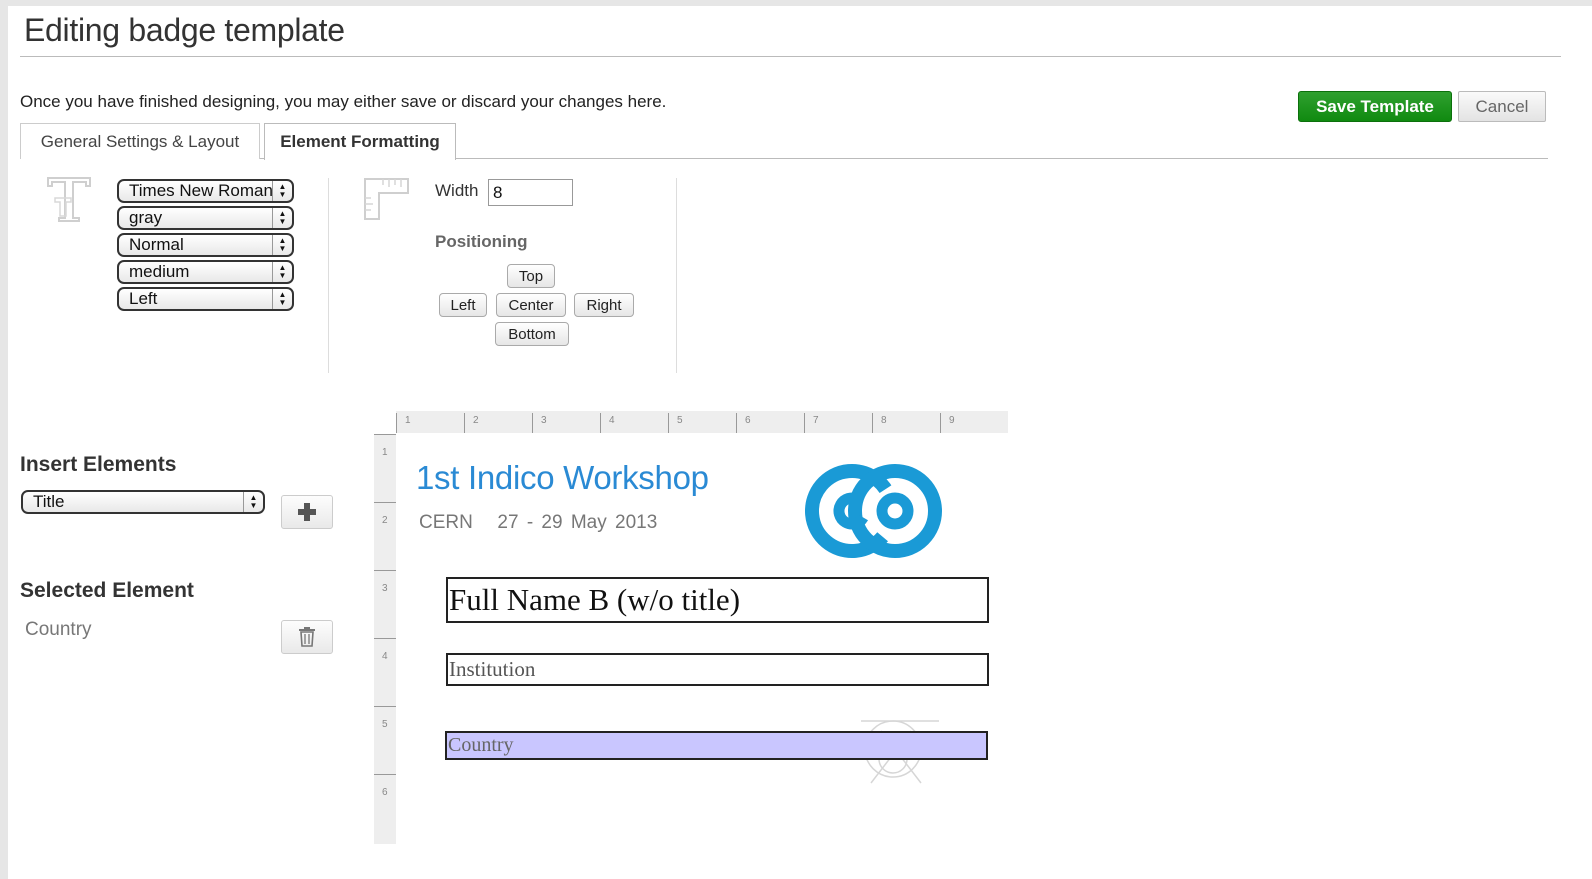  I want to click on tab-general-settings: General Settings & Layout, so click(140, 141).